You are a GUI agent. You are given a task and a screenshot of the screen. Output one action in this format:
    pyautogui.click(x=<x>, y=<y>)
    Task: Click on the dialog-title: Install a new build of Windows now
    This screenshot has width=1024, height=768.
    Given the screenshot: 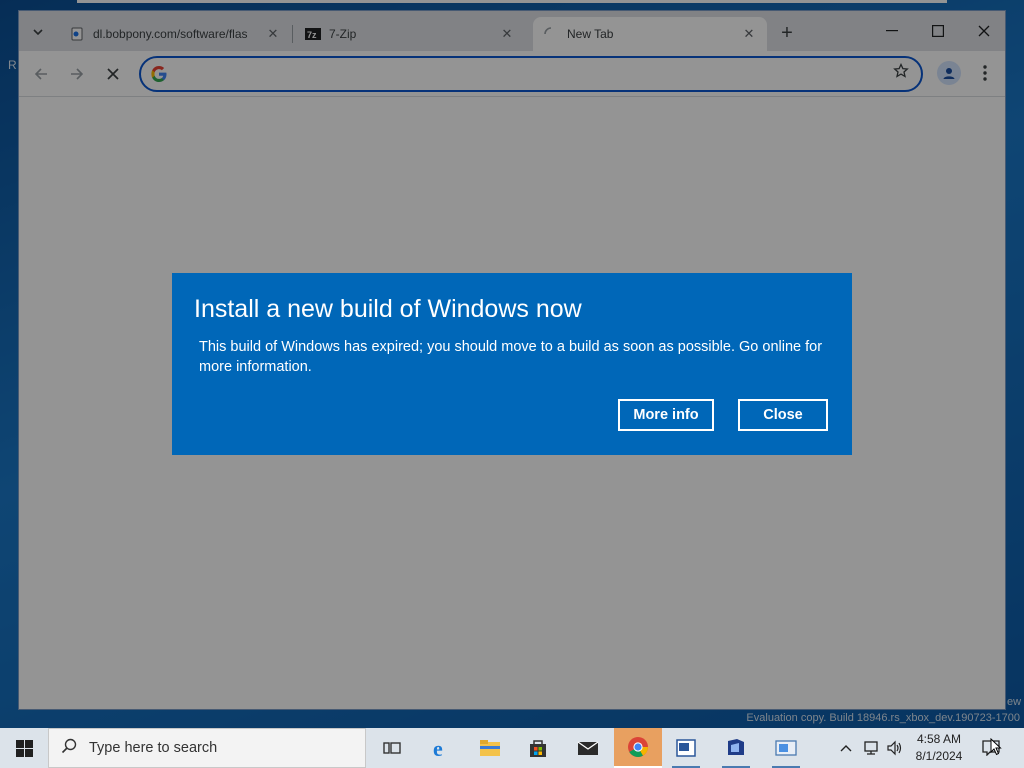 What is the action you would take?
    pyautogui.click(x=388, y=309)
    